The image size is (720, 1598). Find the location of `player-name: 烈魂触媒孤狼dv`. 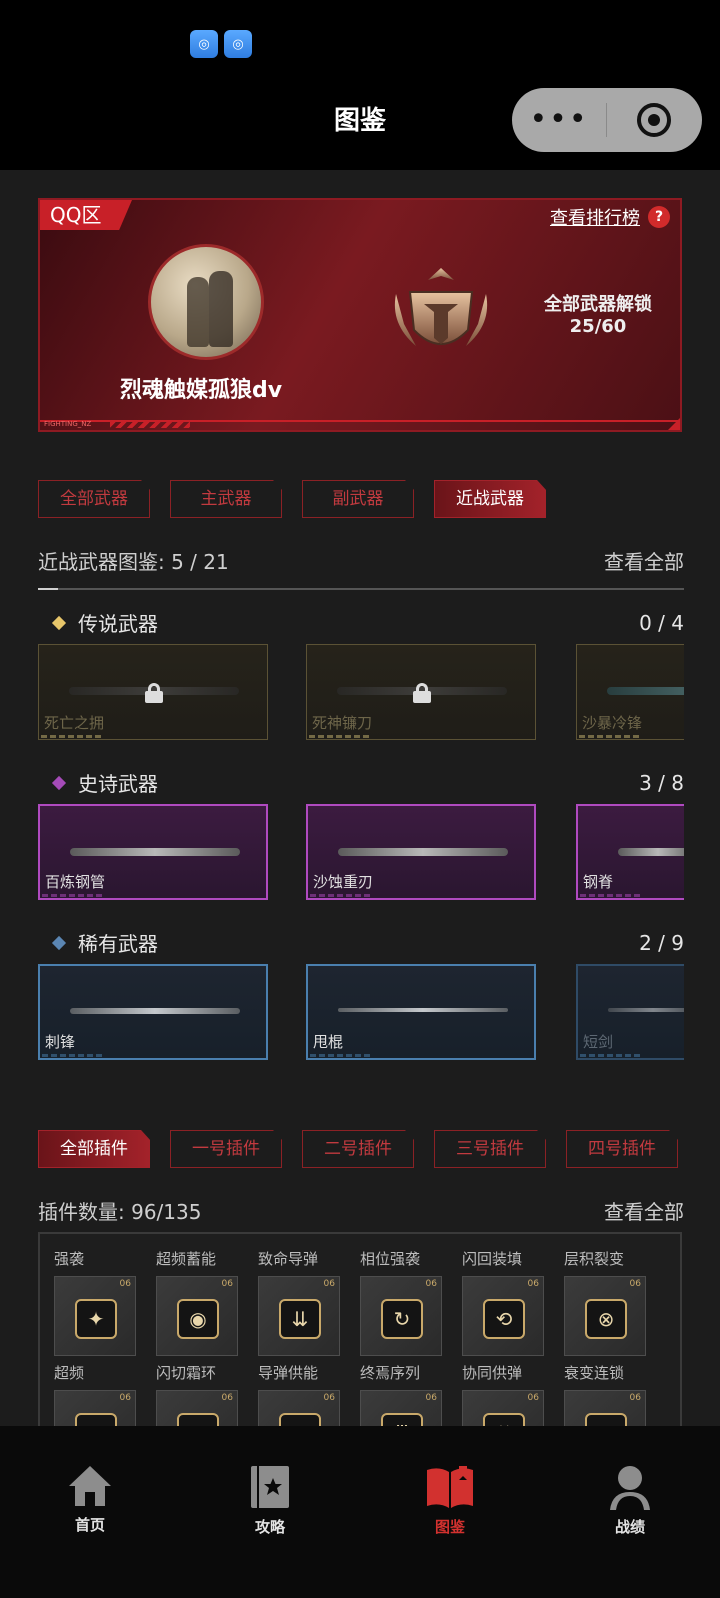

player-name: 烈魂触媒孤狼dv is located at coordinates (201, 390).